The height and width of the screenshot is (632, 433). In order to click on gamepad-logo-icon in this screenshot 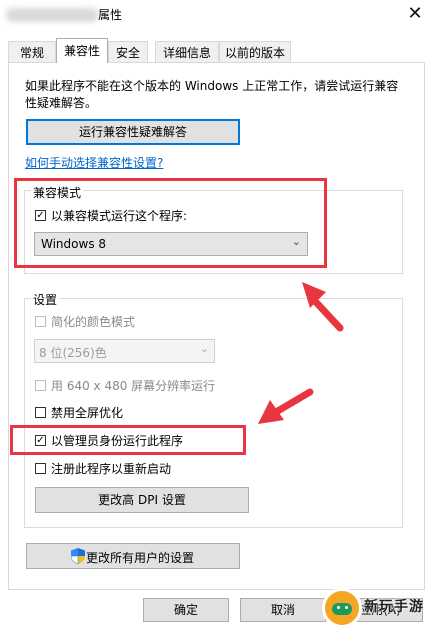, I will do `click(342, 608)`.